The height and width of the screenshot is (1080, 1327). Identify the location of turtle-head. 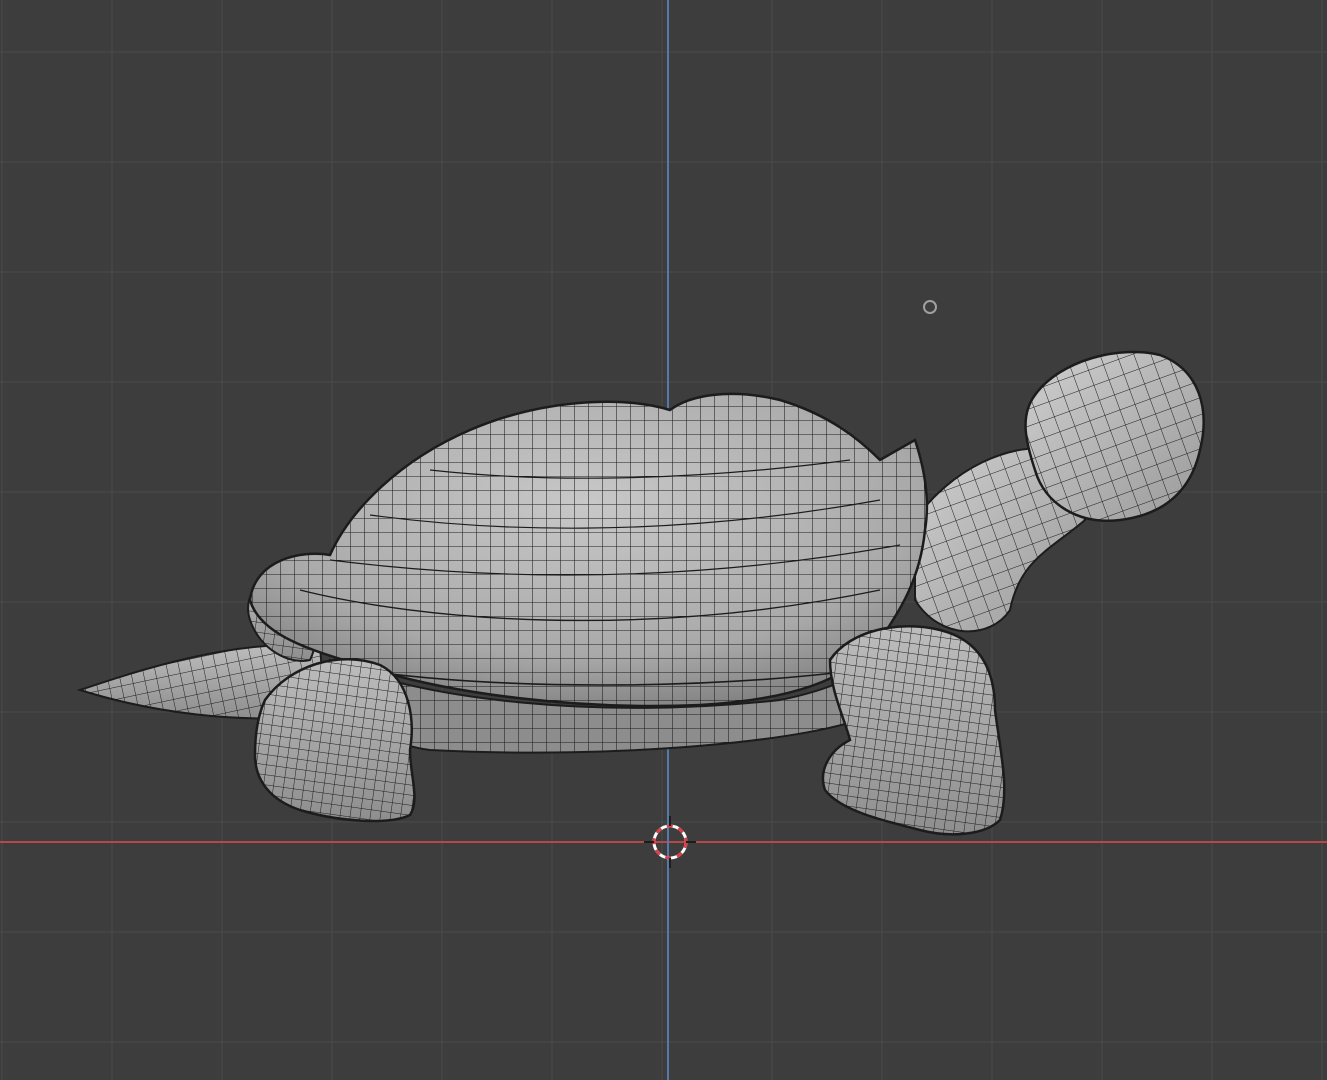
(1114, 436).